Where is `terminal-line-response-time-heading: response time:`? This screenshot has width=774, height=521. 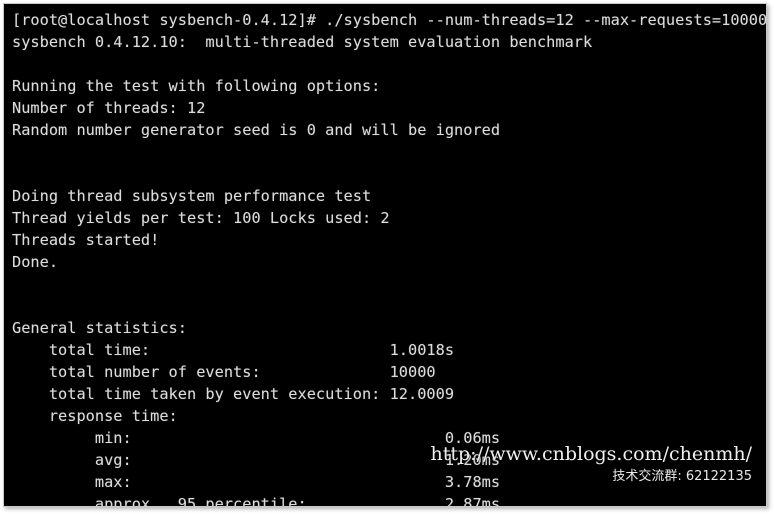 terminal-line-response-time-heading: response time: is located at coordinates (95, 416).